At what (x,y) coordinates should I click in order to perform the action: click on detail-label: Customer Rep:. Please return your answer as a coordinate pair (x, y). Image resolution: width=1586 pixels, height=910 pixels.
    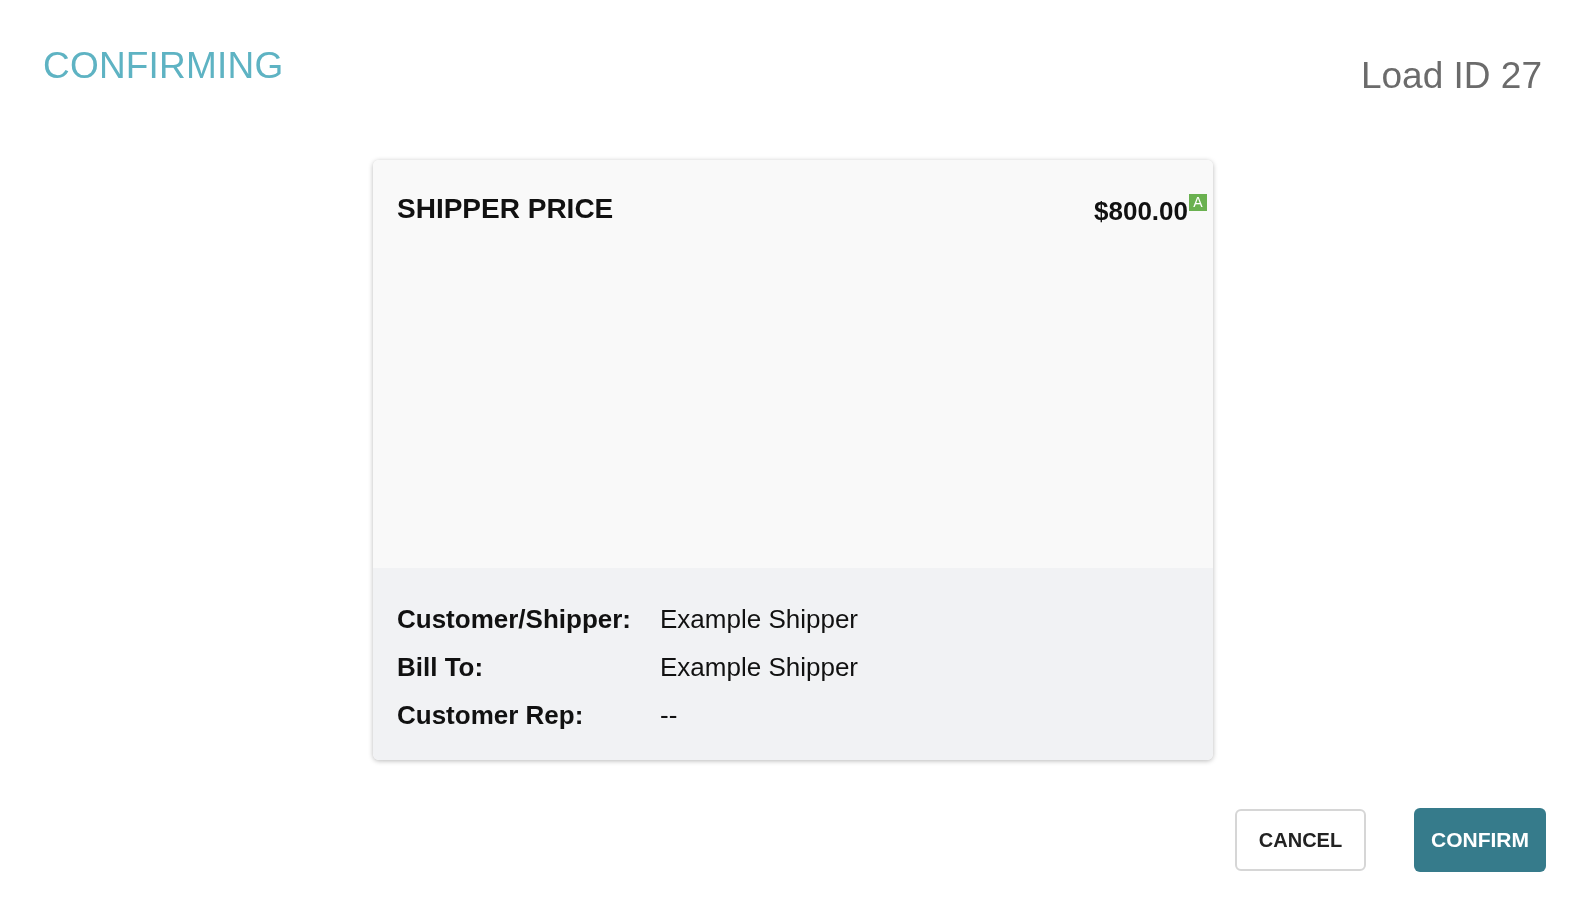
    Looking at the image, I should click on (491, 715).